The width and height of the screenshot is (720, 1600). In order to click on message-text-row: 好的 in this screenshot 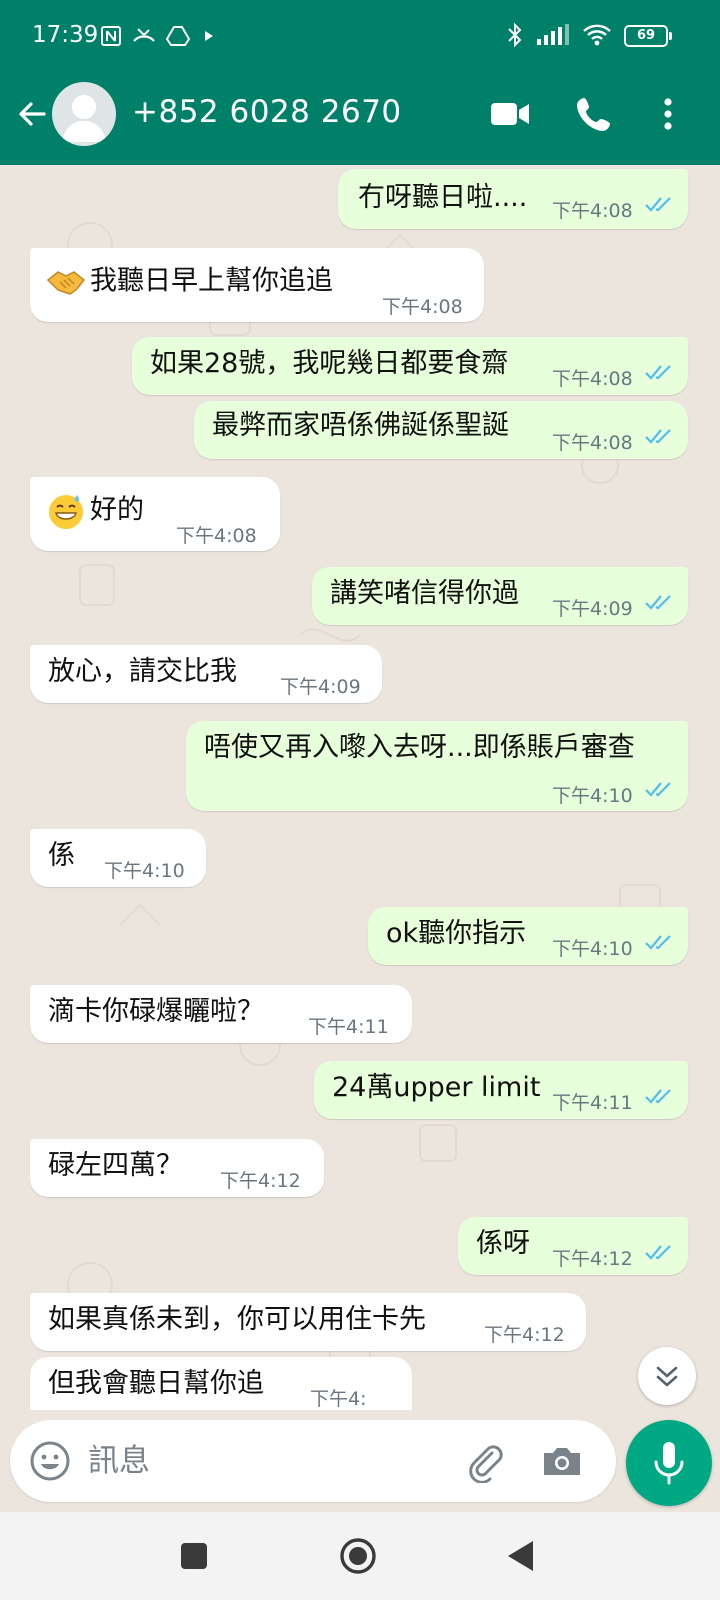, I will do `click(95, 511)`.